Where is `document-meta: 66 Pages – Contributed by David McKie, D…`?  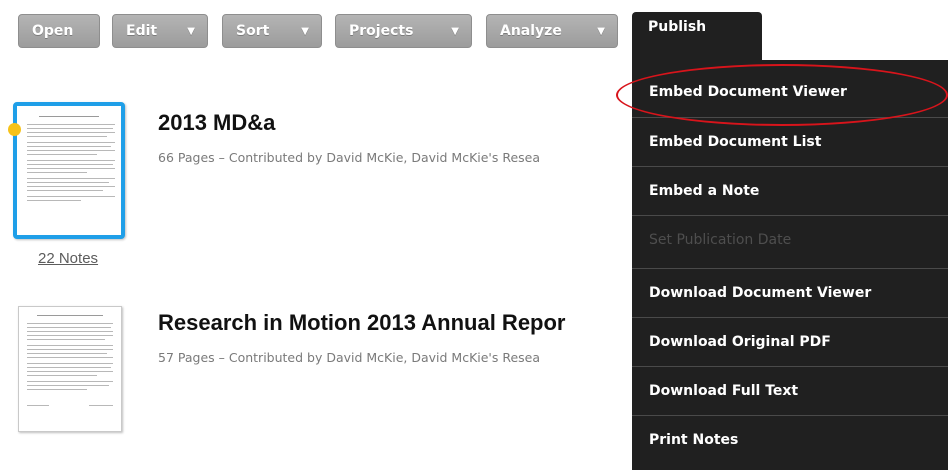
document-meta: 66 Pages – Contributed by David McKie, D… is located at coordinates (349, 157).